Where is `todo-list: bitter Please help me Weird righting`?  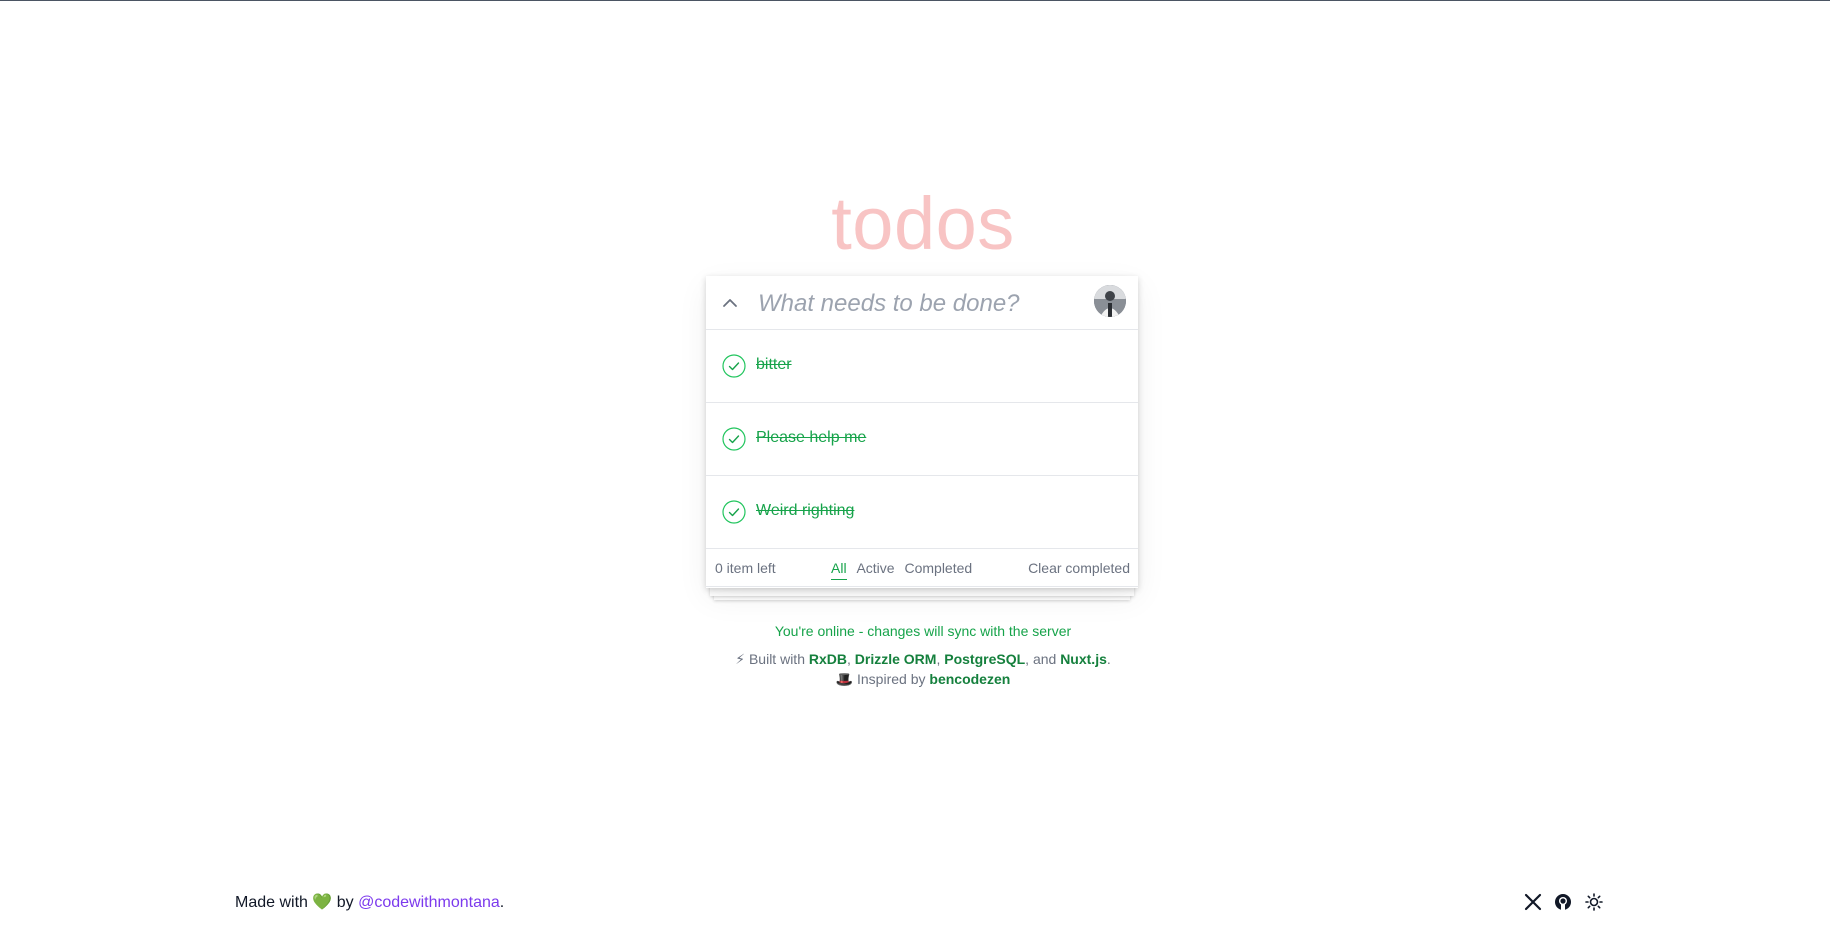 todo-list: bitter Please help me Weird righting is located at coordinates (922, 439).